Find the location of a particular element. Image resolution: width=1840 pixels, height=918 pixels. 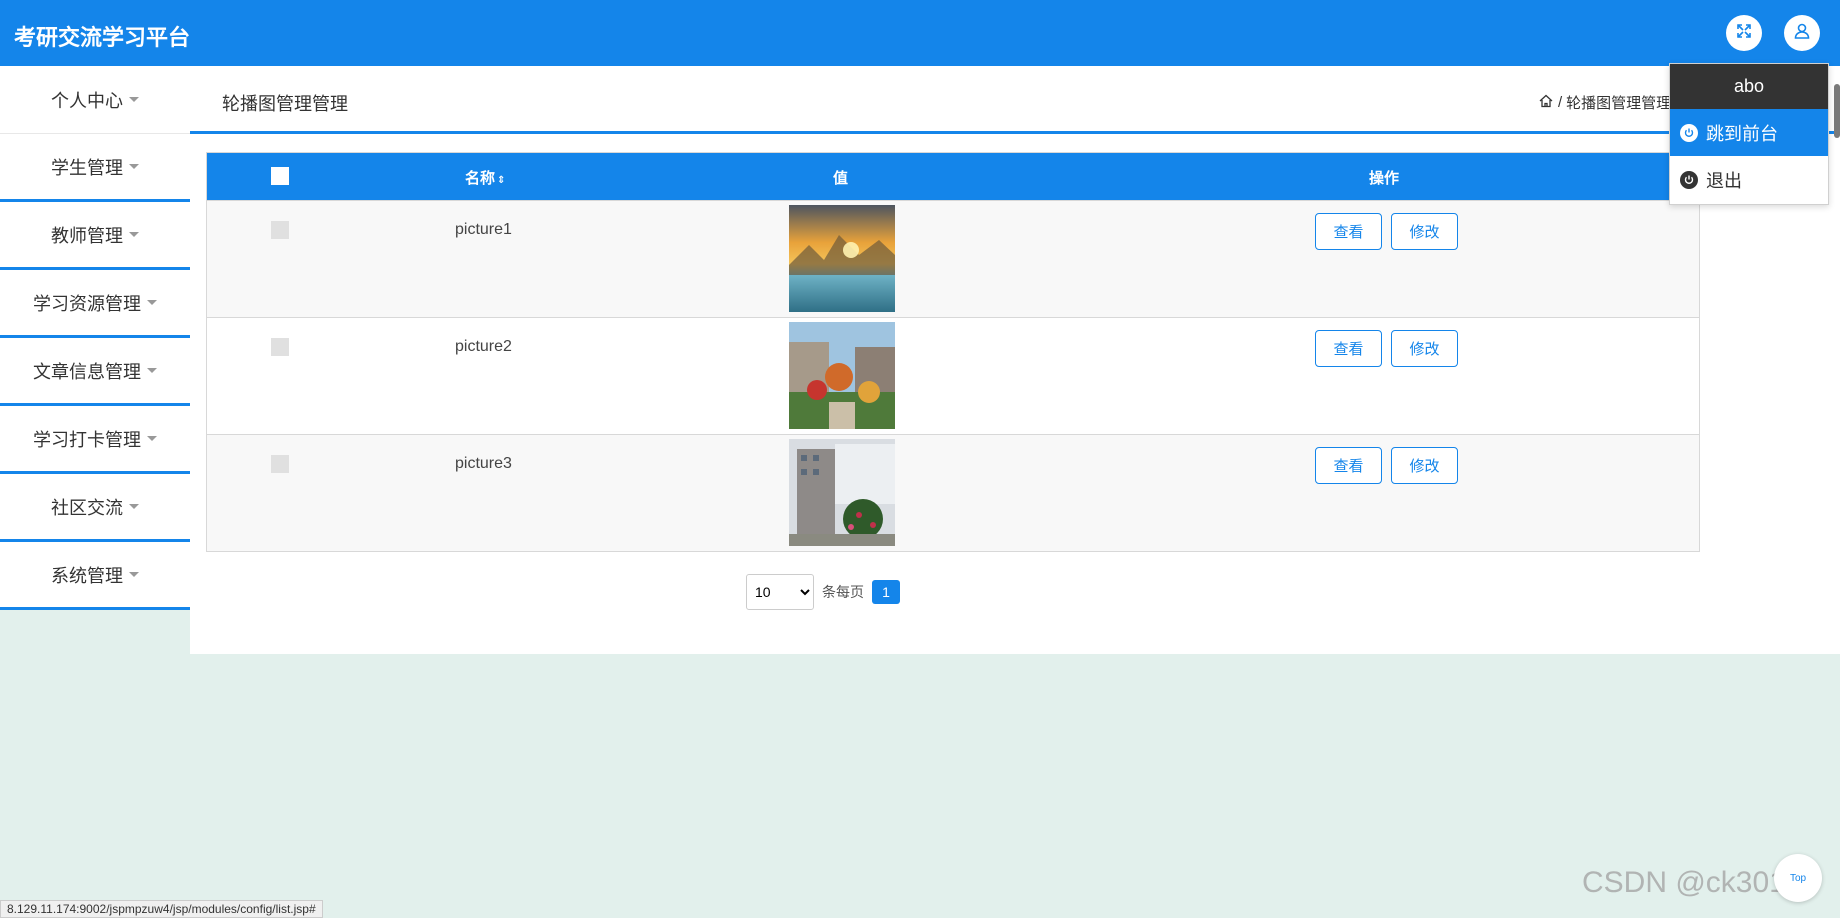

sidebar-item-label: 个人中心 is located at coordinates (87, 100).